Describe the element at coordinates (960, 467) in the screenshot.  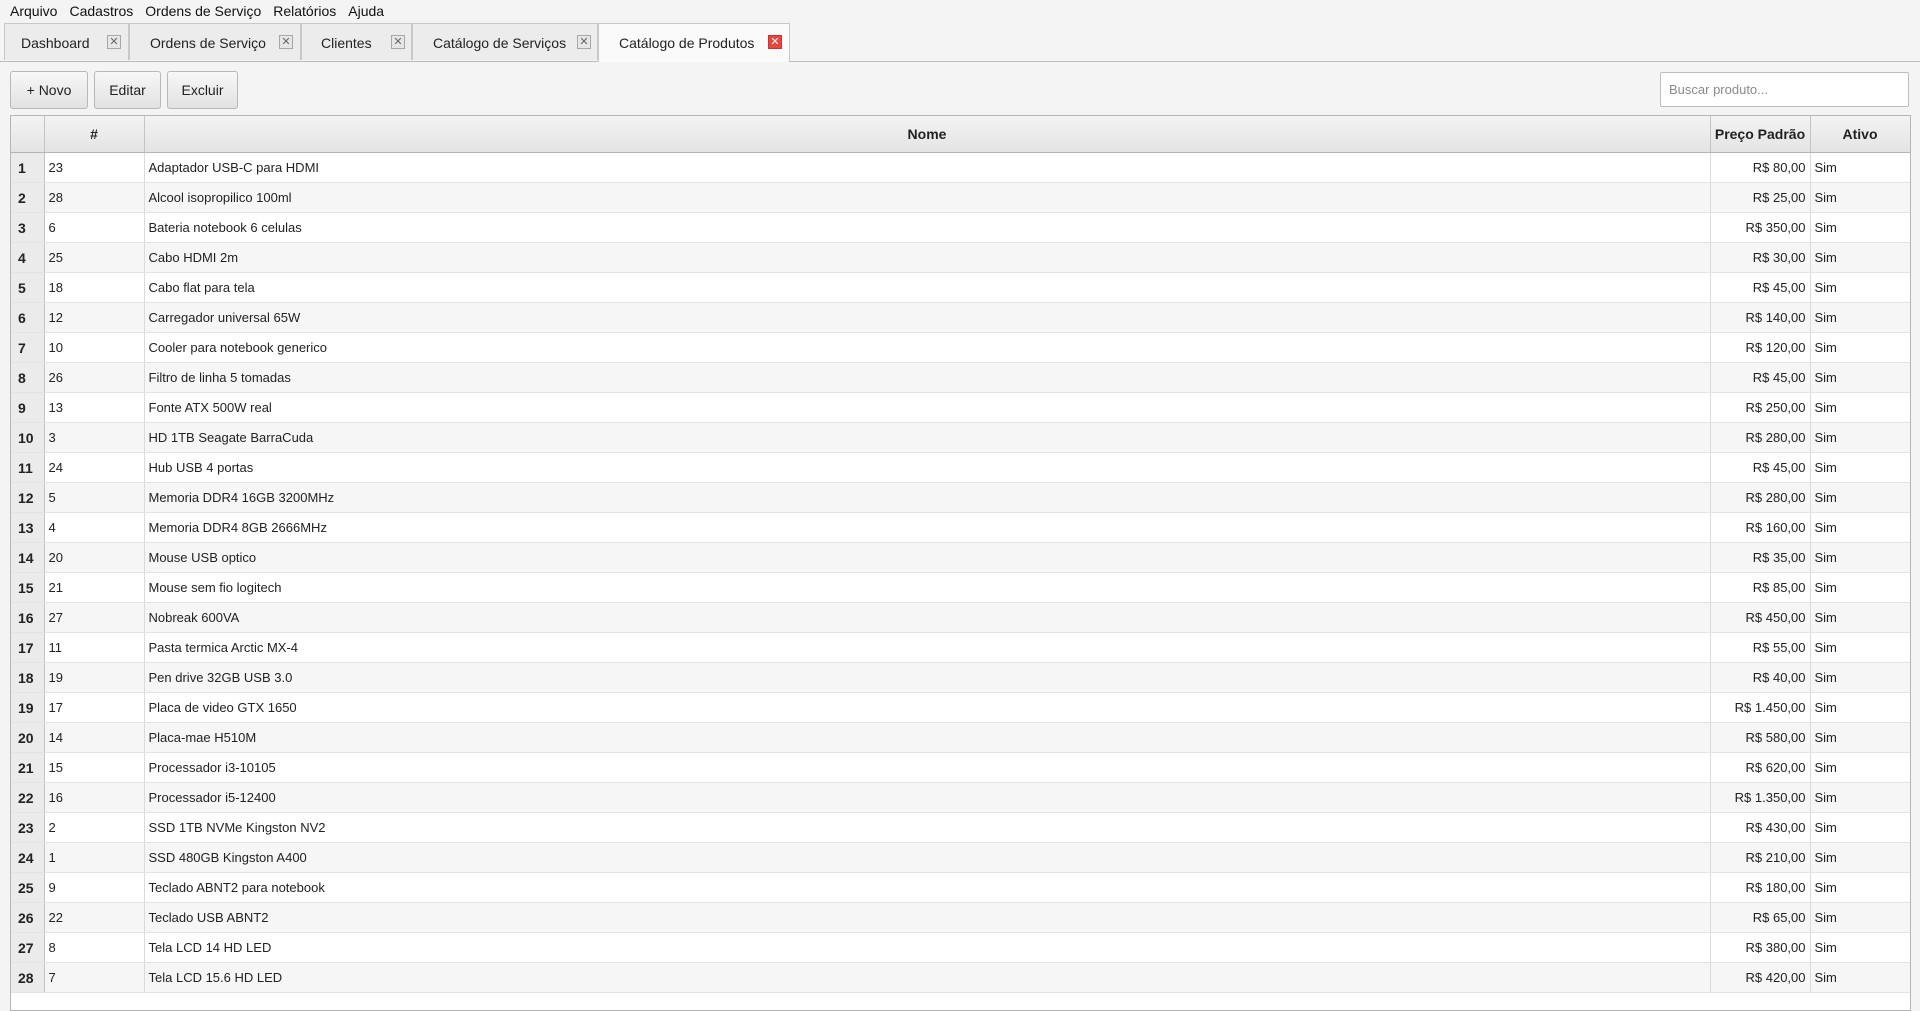
I see `table-row: 11 24 Hub USB 4 portas R$ 45,00 Sim` at that location.